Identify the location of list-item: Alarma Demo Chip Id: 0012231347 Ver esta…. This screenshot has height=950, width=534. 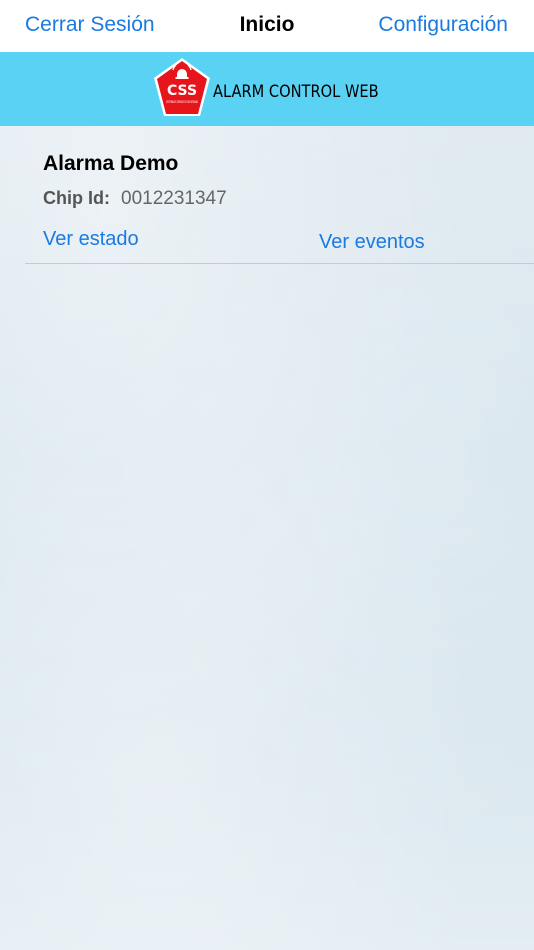
(279, 195).